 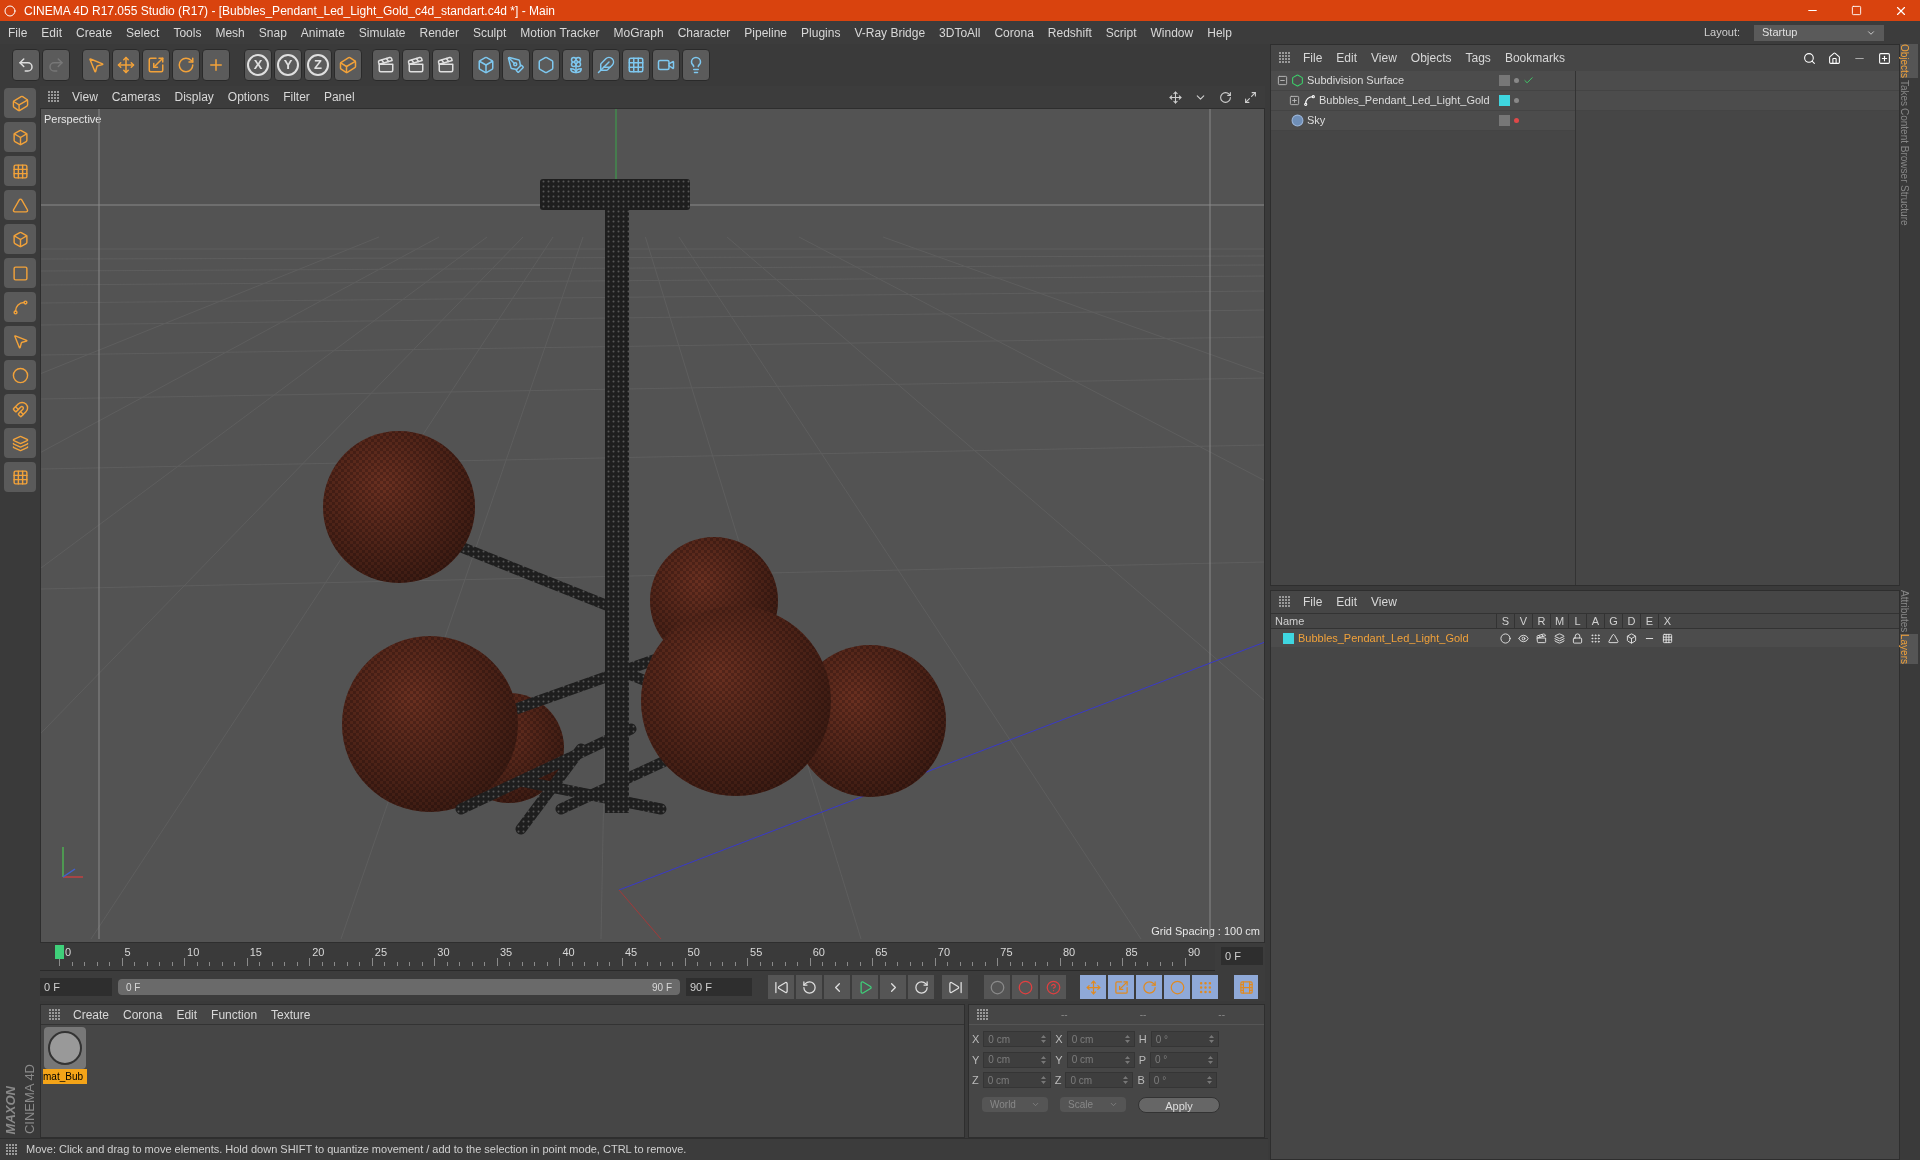 I want to click on subdivision-button, so click(x=546, y=65).